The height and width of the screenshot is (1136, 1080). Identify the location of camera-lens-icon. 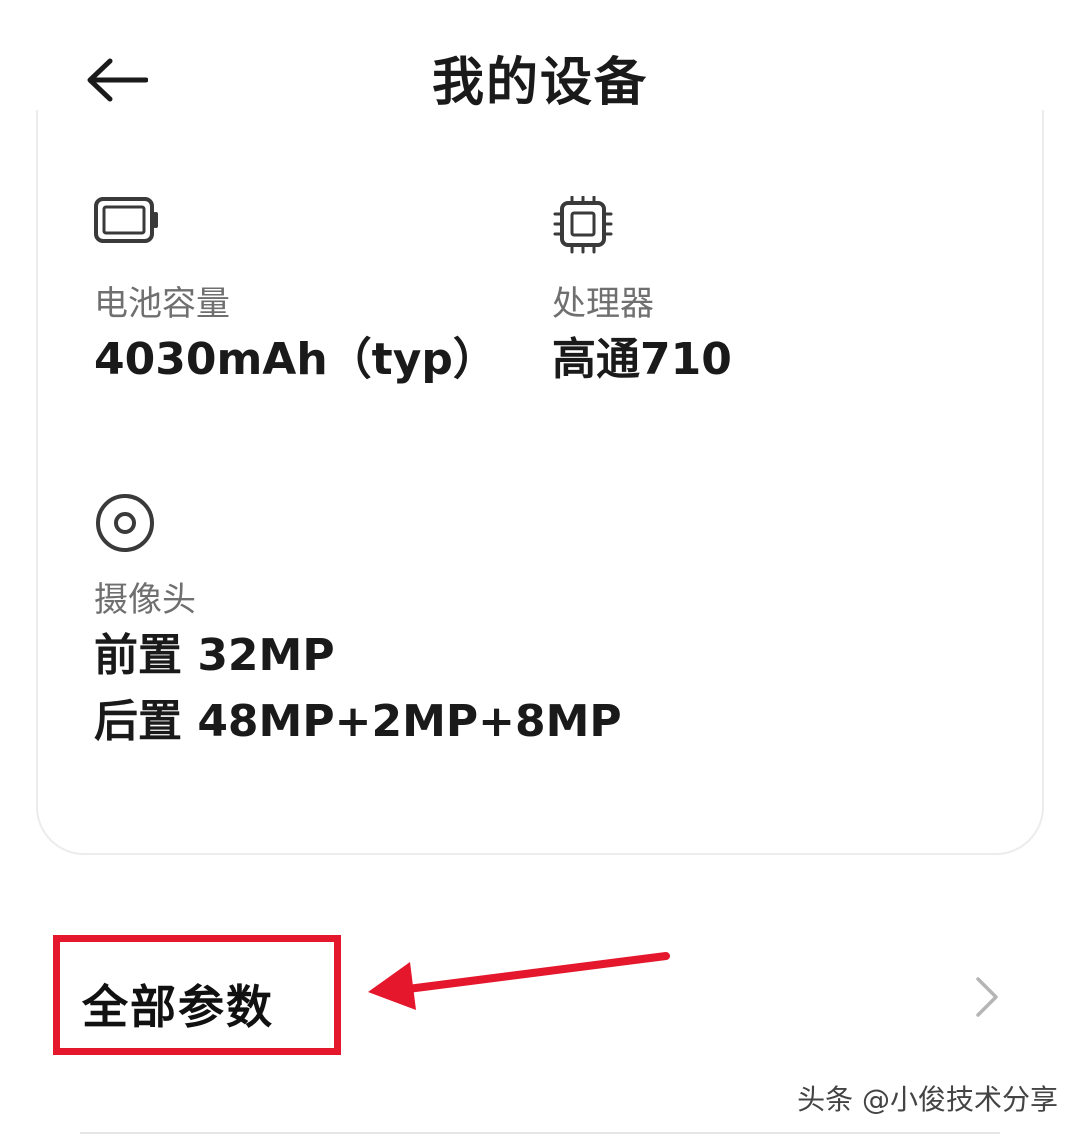
(125, 523).